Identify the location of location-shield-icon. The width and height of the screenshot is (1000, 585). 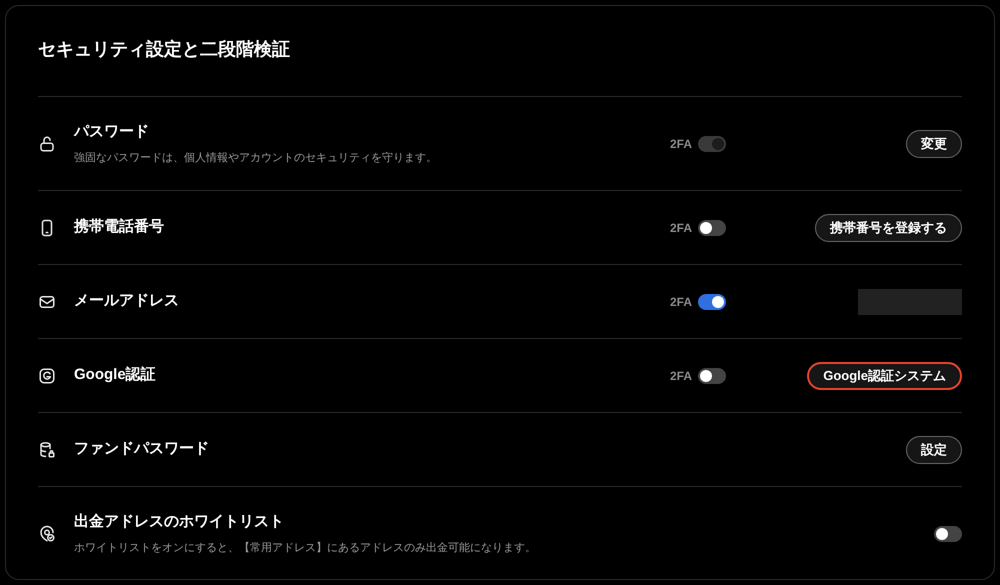
(47, 533).